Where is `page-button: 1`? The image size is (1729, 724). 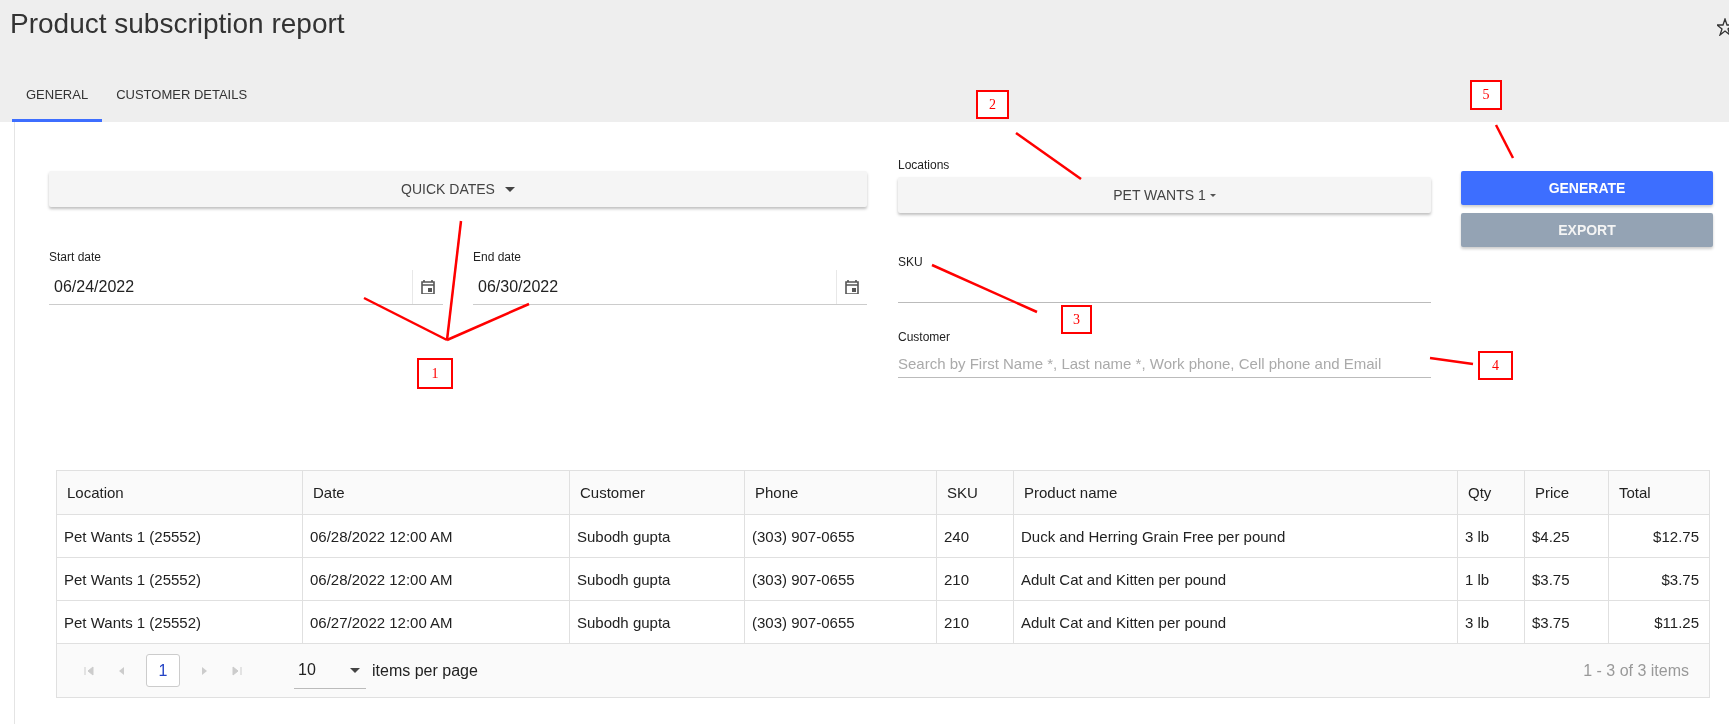
page-button: 1 is located at coordinates (163, 670).